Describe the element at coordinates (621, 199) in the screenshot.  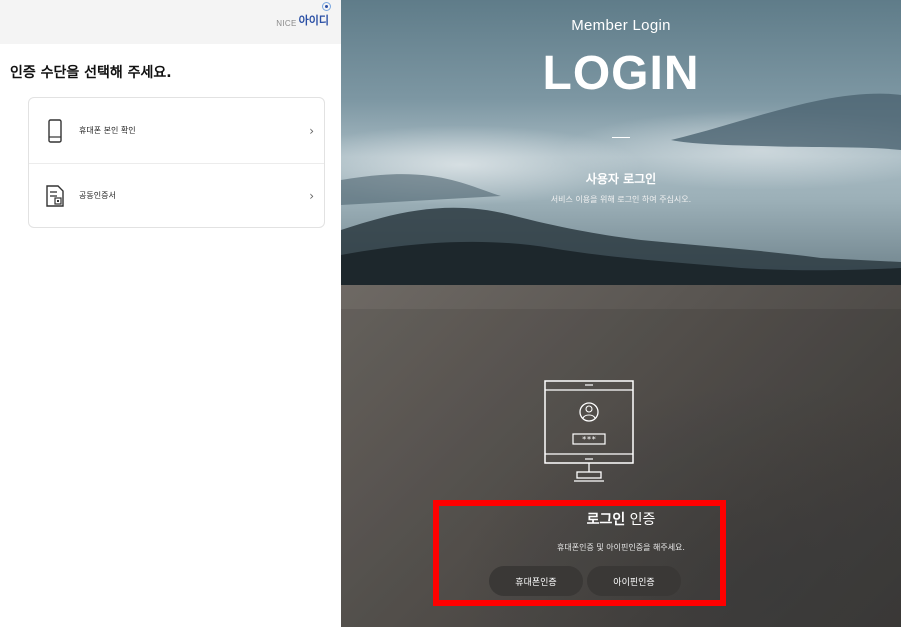
I see `user-login-description: 서비스 이용을 위해 로그인 하여 주십시오.` at that location.